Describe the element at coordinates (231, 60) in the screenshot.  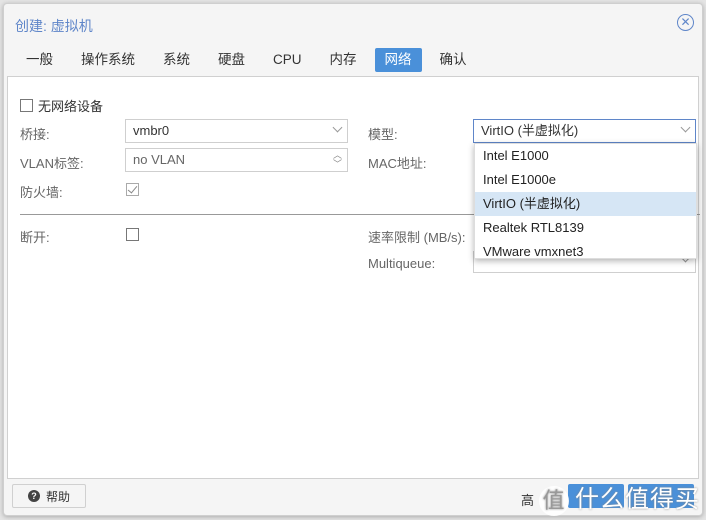
I see `tab-disk: 硬盘` at that location.